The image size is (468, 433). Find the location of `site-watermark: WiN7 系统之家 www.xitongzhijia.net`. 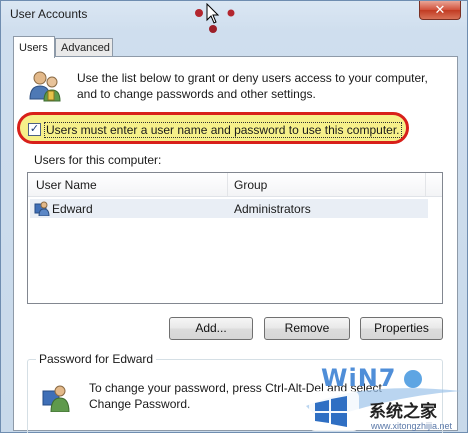

site-watermark: WiN7 系统之家 www.xitongzhijia.net is located at coordinates (384, 392).